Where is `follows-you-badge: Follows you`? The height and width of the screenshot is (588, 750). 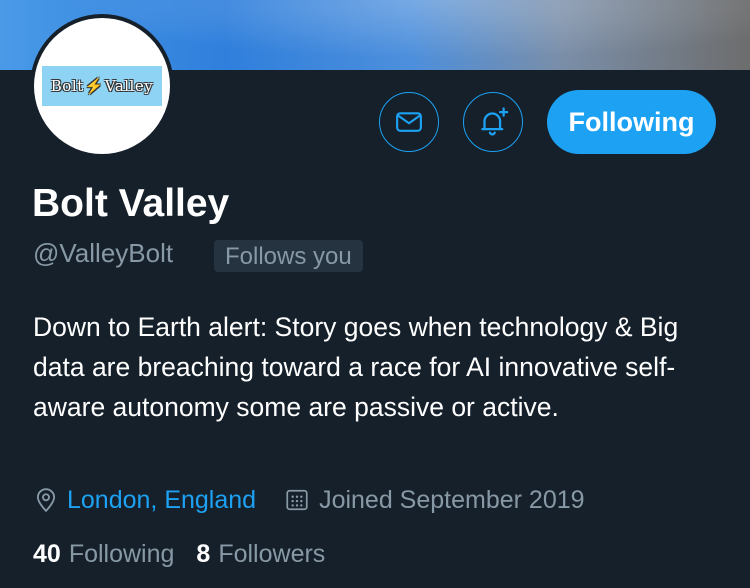 follows-you-badge: Follows you is located at coordinates (288, 256).